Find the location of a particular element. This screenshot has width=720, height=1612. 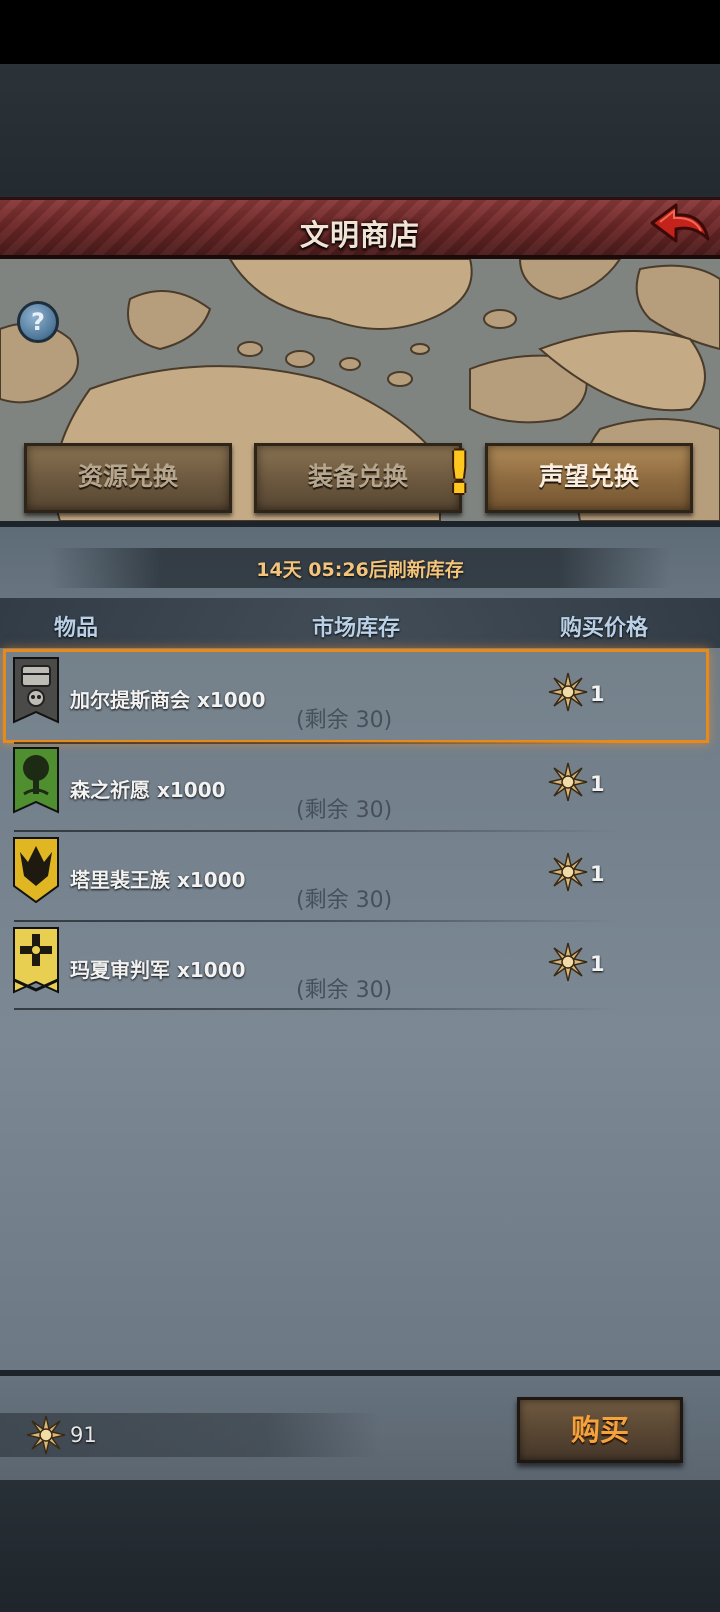

tab-label: 资源兑换 is located at coordinates (127, 476).